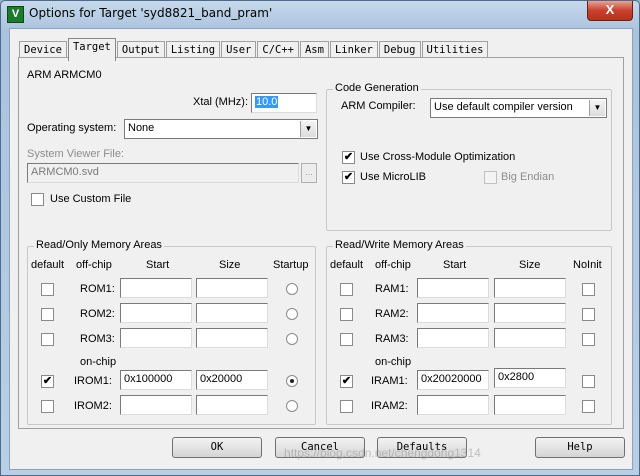 Image resolution: width=640 pixels, height=476 pixels. What do you see at coordinates (232, 380) in the screenshot?
I see `irom1-size-field: 0x20000` at bounding box center [232, 380].